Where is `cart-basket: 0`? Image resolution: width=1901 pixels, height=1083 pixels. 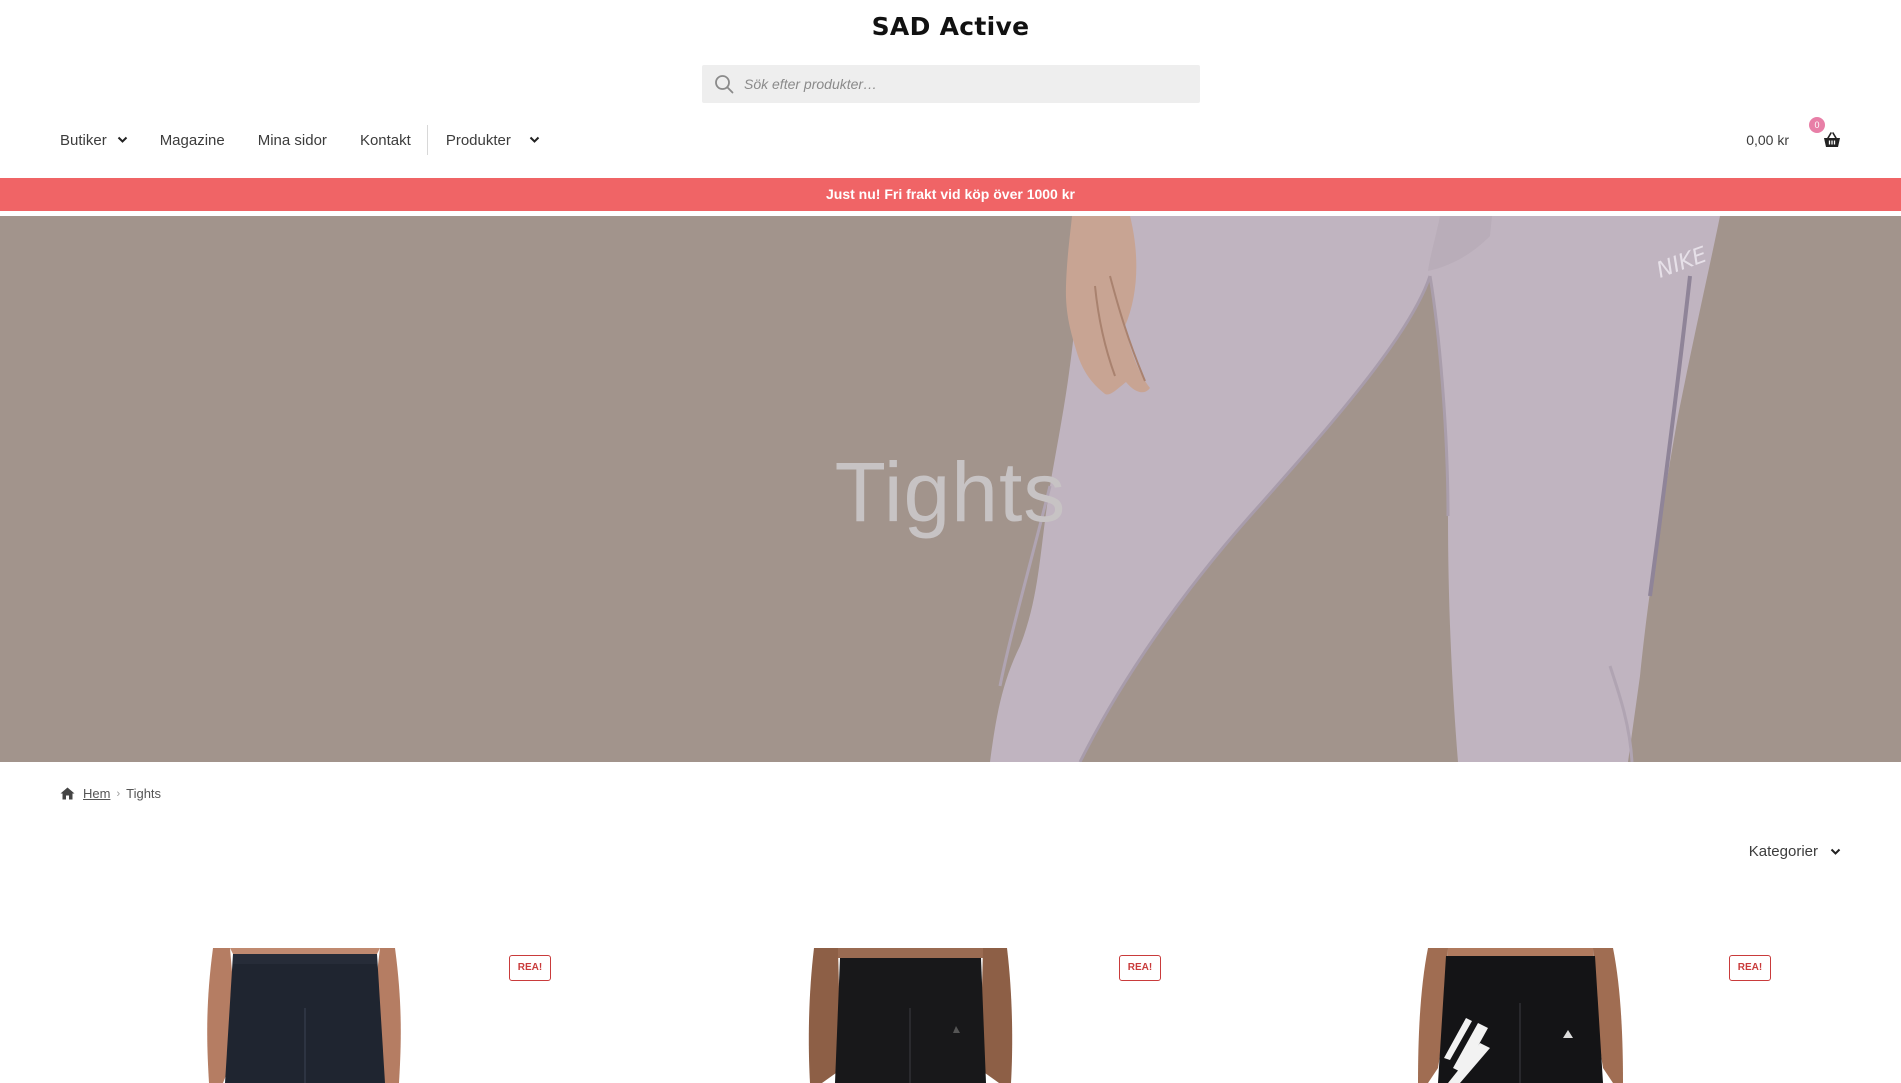 cart-basket: 0 is located at coordinates (1825, 133).